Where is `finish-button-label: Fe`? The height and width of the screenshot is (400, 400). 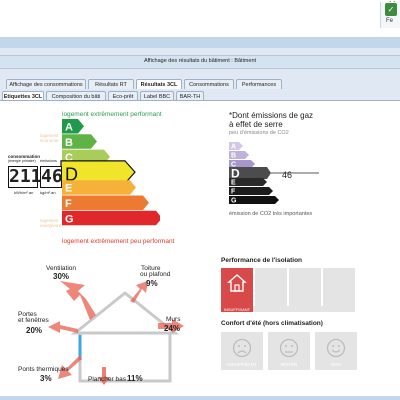
finish-button-label: Fe is located at coordinates (390, 21).